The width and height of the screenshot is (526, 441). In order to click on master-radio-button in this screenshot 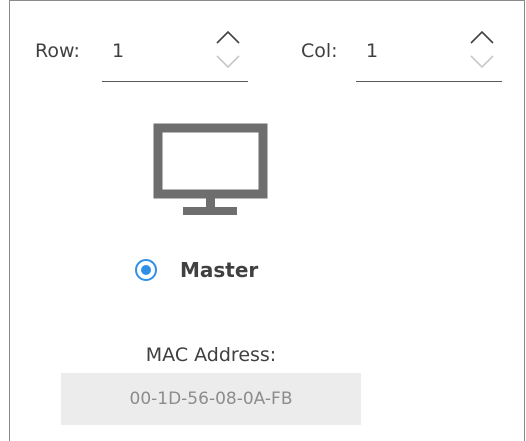, I will do `click(146, 270)`.